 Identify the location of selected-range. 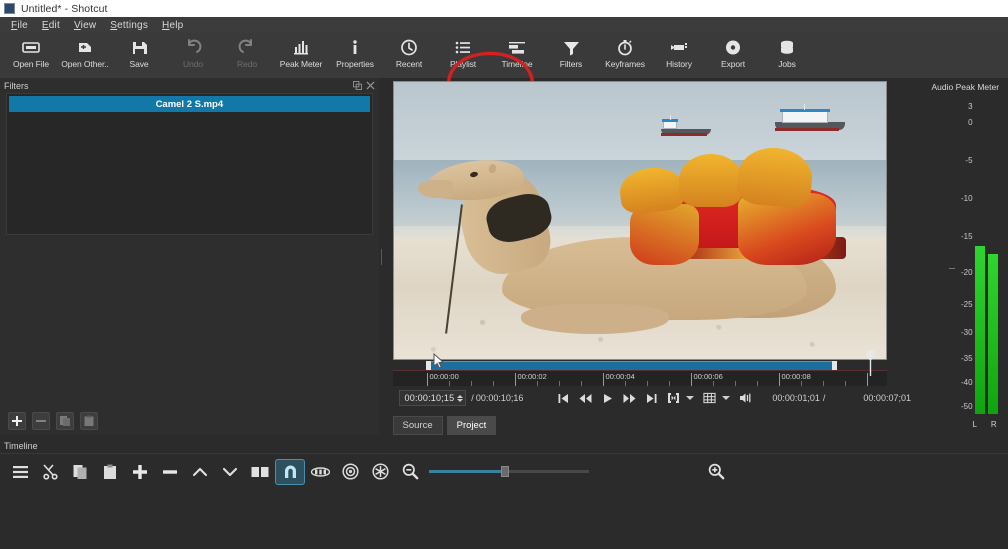
(631, 366).